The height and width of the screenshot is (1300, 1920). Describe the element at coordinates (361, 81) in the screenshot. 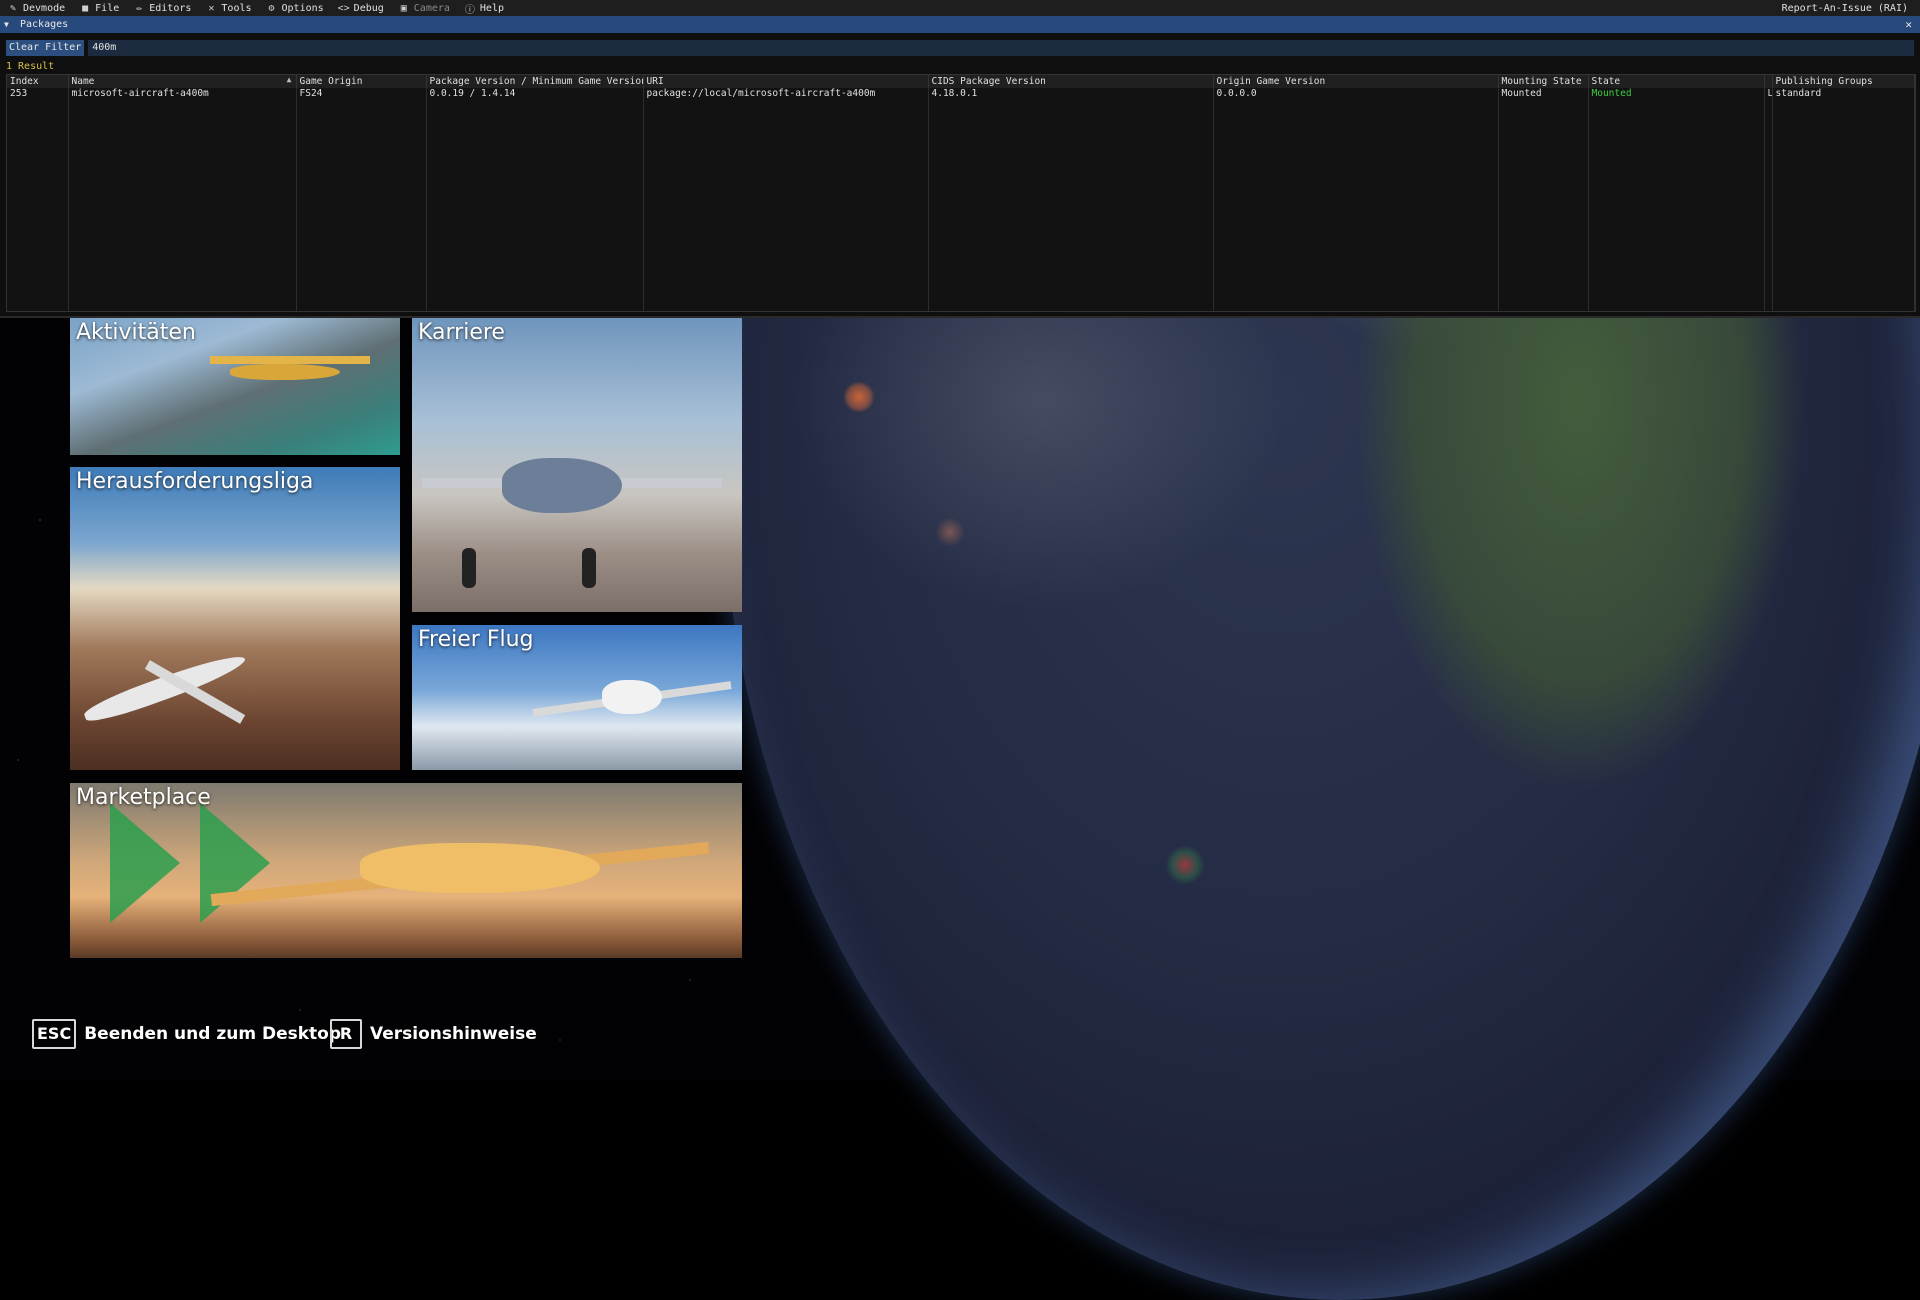

I see `column-header-game-origin: Game Origin` at that location.